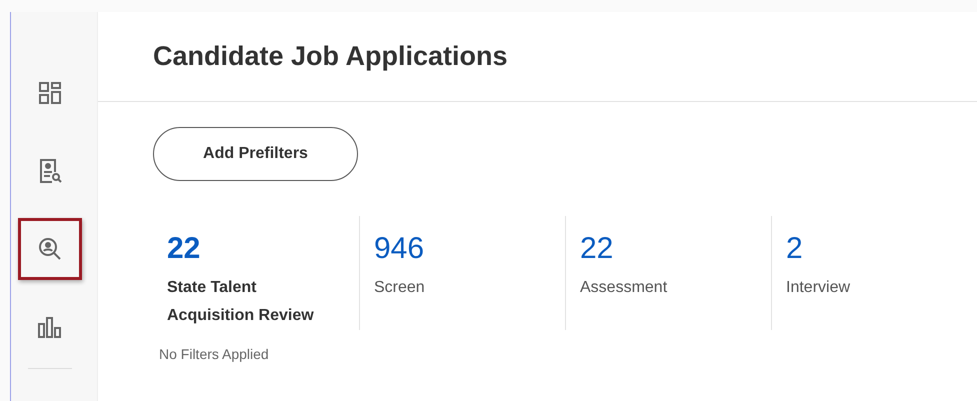 Image resolution: width=977 pixels, height=401 pixels. I want to click on stage-label: Interview, so click(819, 288).